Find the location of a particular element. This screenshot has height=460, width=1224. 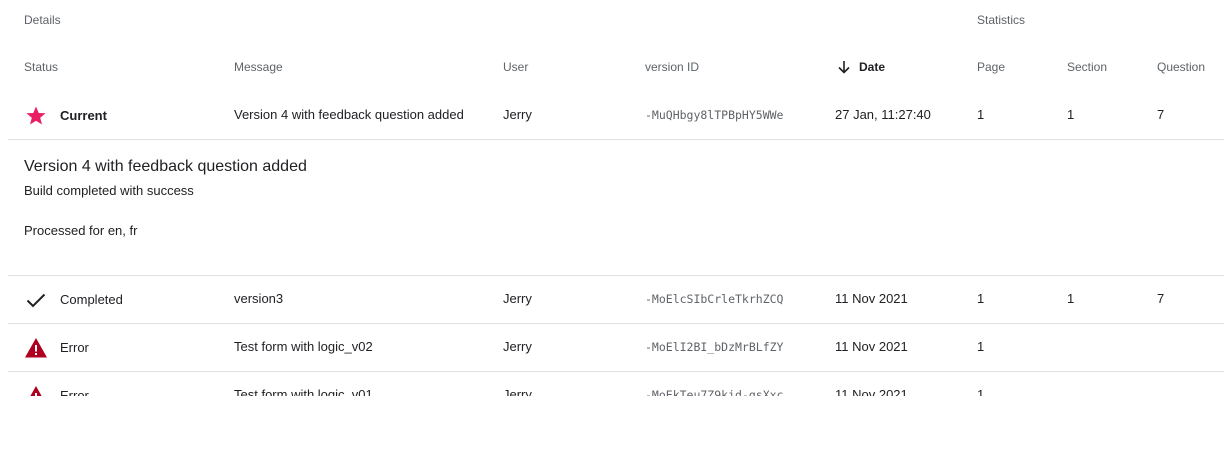

version-id-cell: -MoElI2BI_bDzMrBLfZY is located at coordinates (714, 347).